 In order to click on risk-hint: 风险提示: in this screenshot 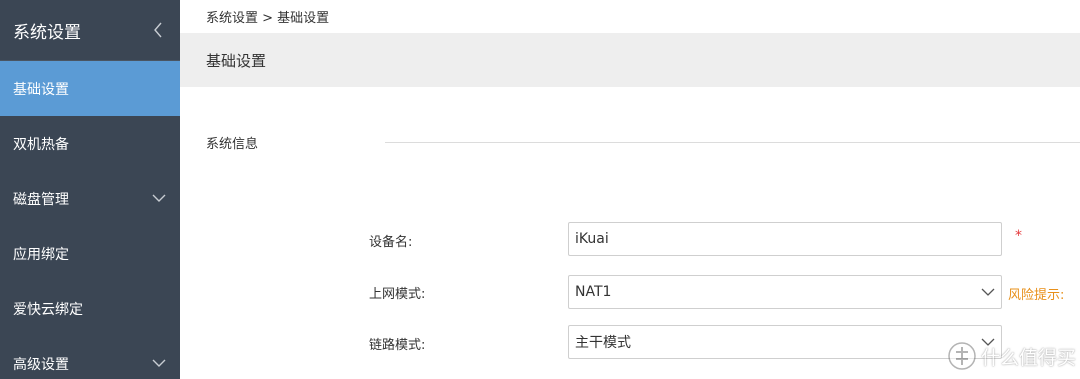, I will do `click(1036, 295)`.